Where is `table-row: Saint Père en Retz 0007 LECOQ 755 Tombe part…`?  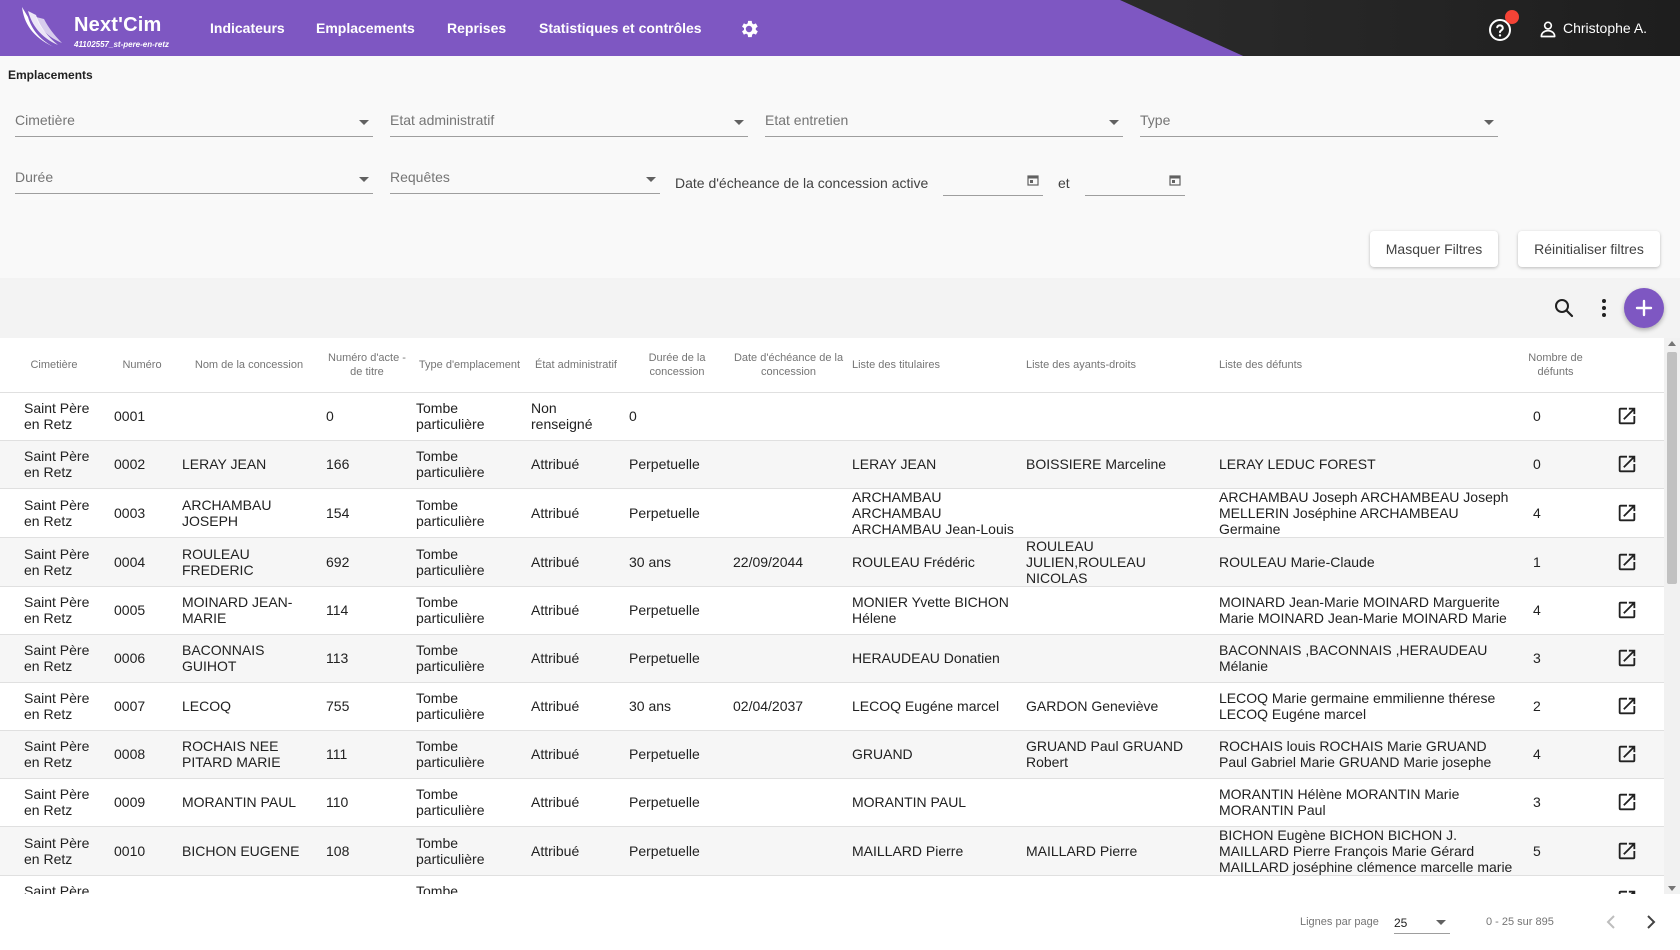 table-row: Saint Père en Retz 0007 LECOQ 755 Tombe part… is located at coordinates (832, 706).